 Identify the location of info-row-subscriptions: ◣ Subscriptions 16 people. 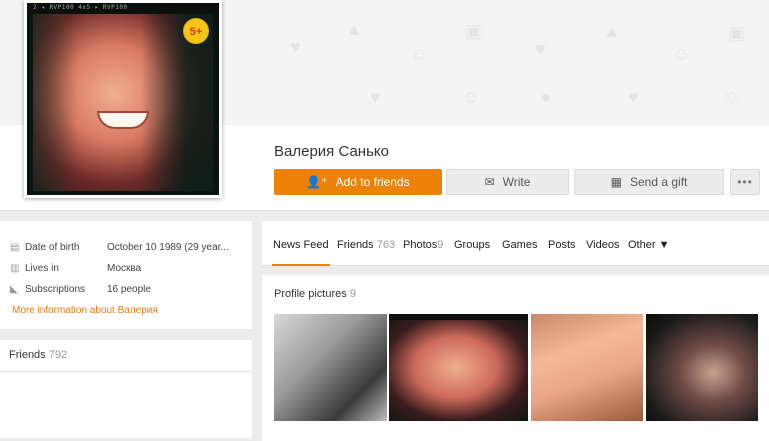
(80, 289).